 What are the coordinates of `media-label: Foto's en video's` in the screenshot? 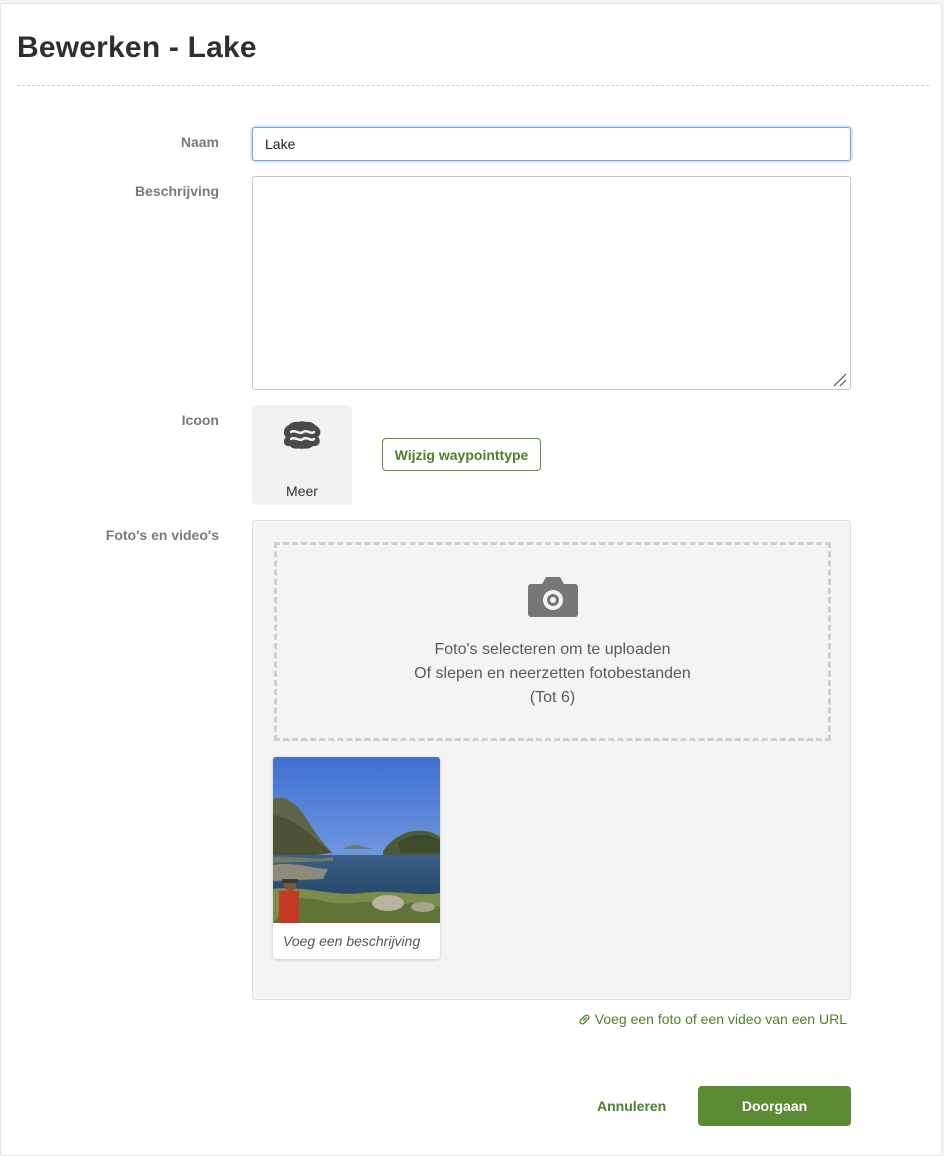 It's located at (162, 535).